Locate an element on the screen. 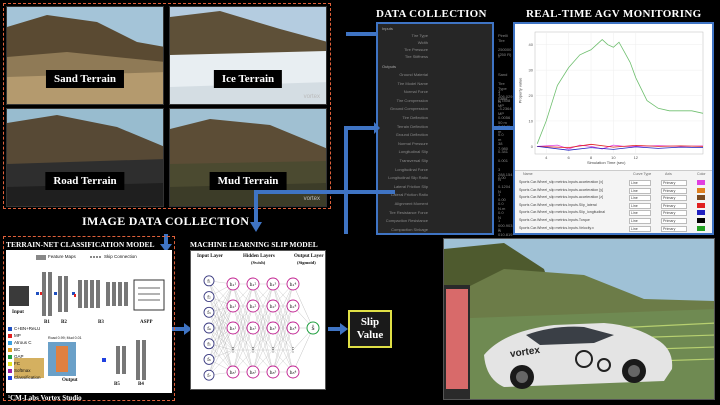 The image size is (720, 405). layer-legend-item: Classification is located at coordinates (24, 377).